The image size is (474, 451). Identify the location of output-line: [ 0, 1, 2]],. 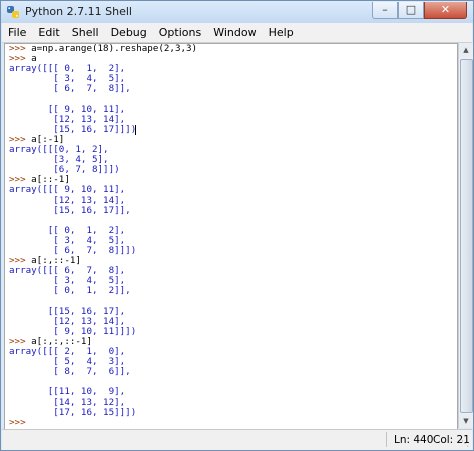
(70, 291).